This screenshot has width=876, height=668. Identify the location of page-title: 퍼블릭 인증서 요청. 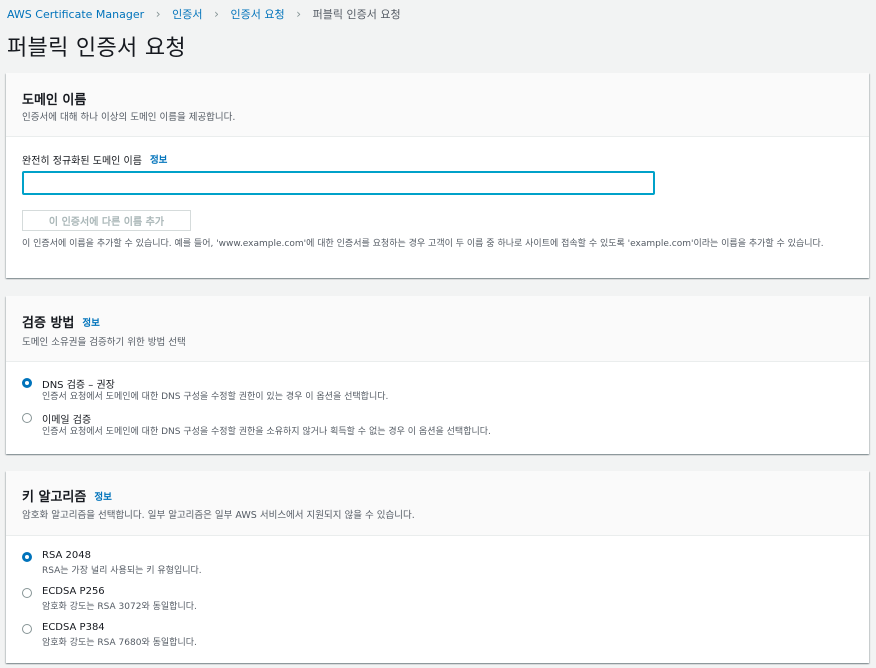
(96, 48).